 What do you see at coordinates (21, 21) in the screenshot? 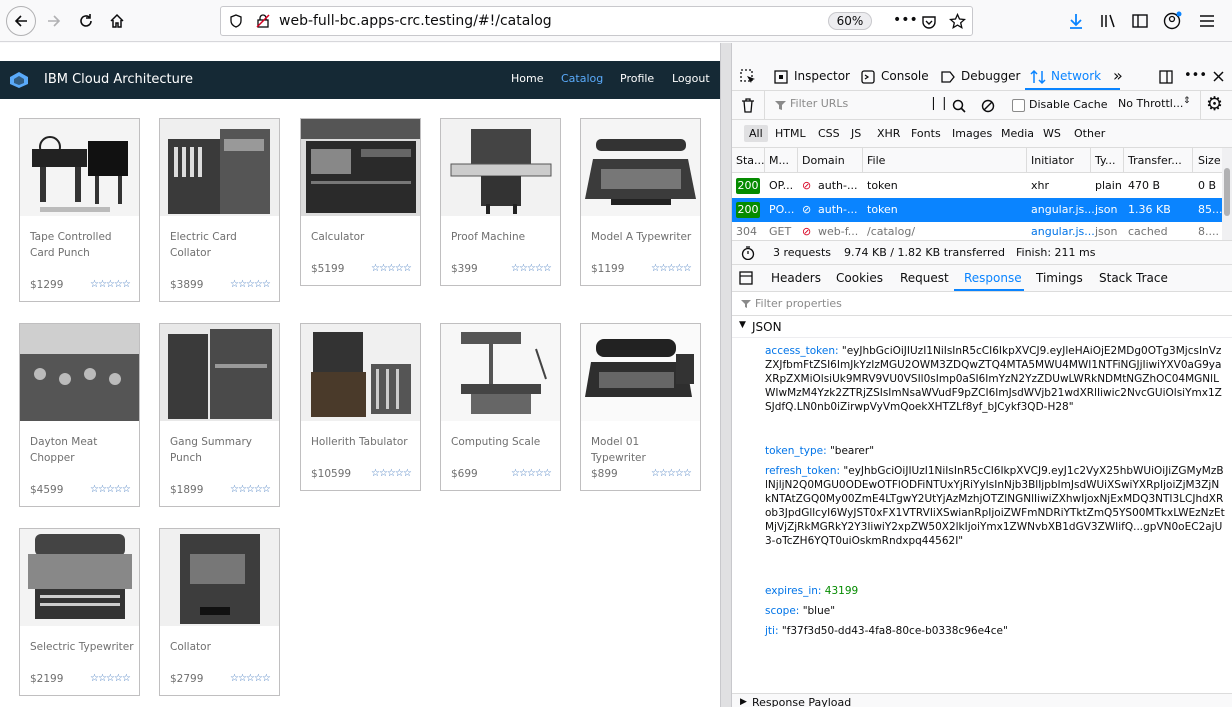
I see `back-button` at bounding box center [21, 21].